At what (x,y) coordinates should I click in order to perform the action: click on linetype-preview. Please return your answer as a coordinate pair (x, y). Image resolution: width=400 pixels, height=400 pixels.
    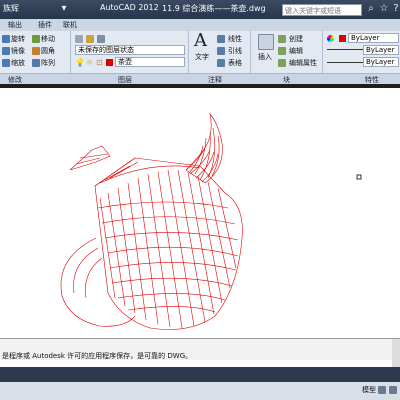
    Looking at the image, I should click on (345, 49).